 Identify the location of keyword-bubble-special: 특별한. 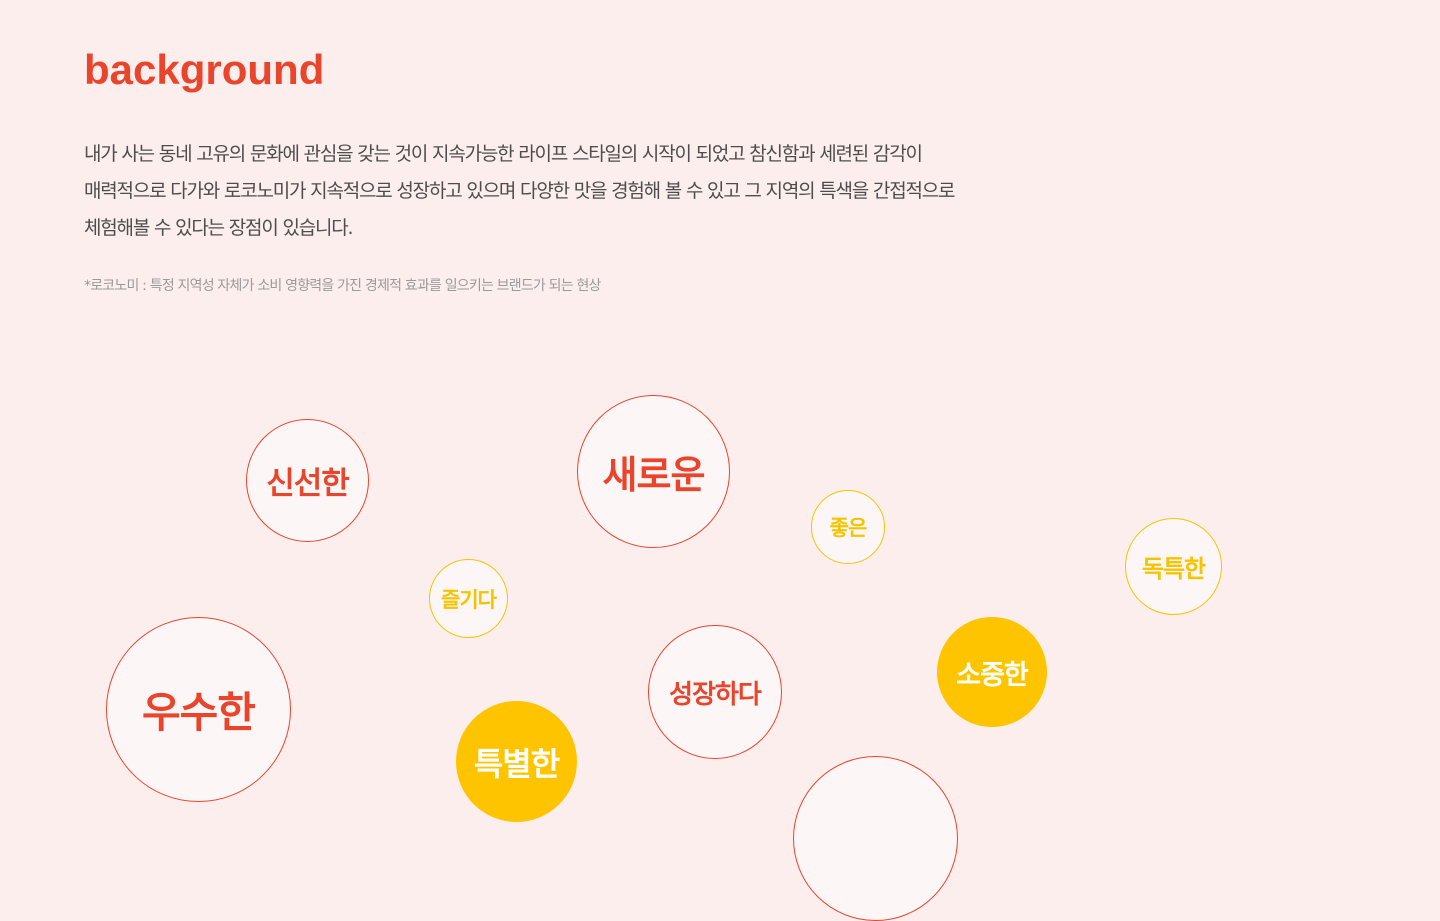
(516, 761).